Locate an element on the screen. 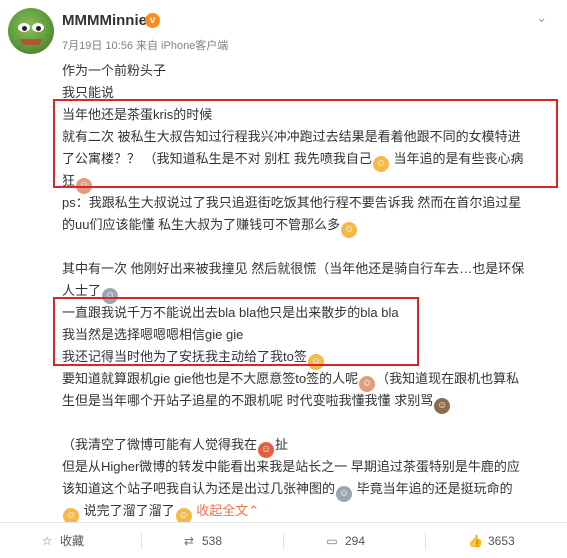 The width and height of the screenshot is (567, 558). favorite-button: ☆ 收藏 is located at coordinates (62, 540).